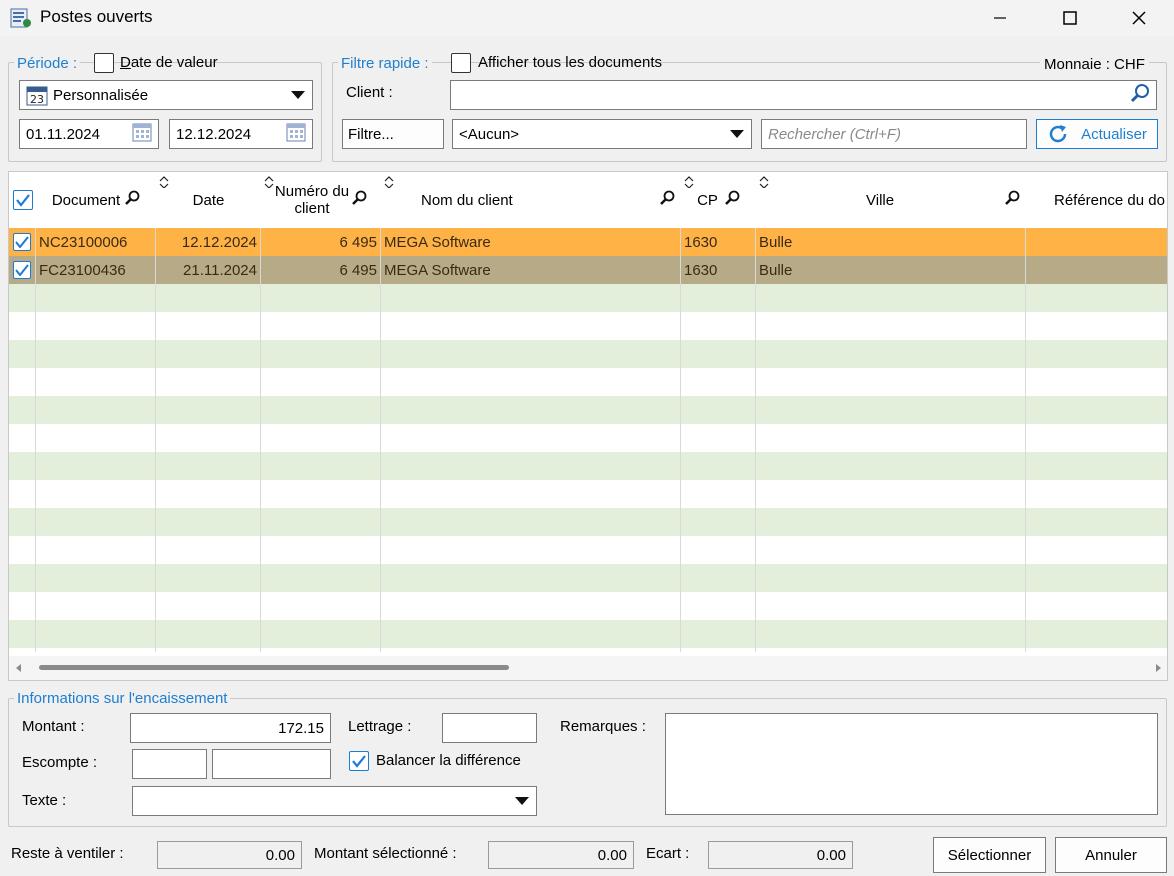 This screenshot has height=876, width=1174. Describe the element at coordinates (448, 760) in the screenshot. I see `balancer-label: Balancer la différence` at that location.